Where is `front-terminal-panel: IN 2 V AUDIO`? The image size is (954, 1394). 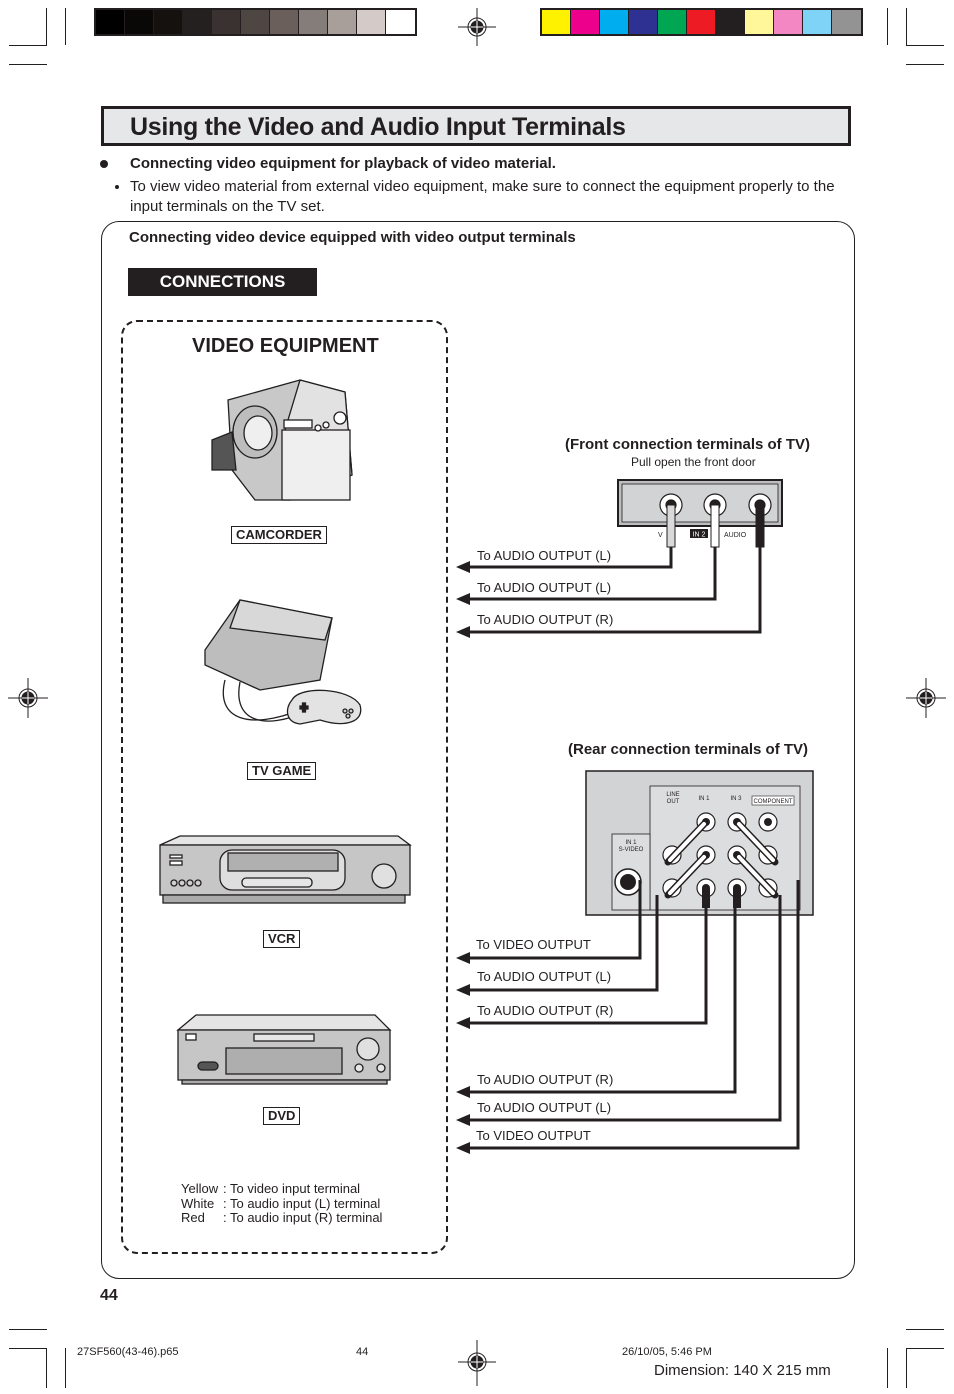 front-terminal-panel: IN 2 V AUDIO is located at coordinates (700, 513).